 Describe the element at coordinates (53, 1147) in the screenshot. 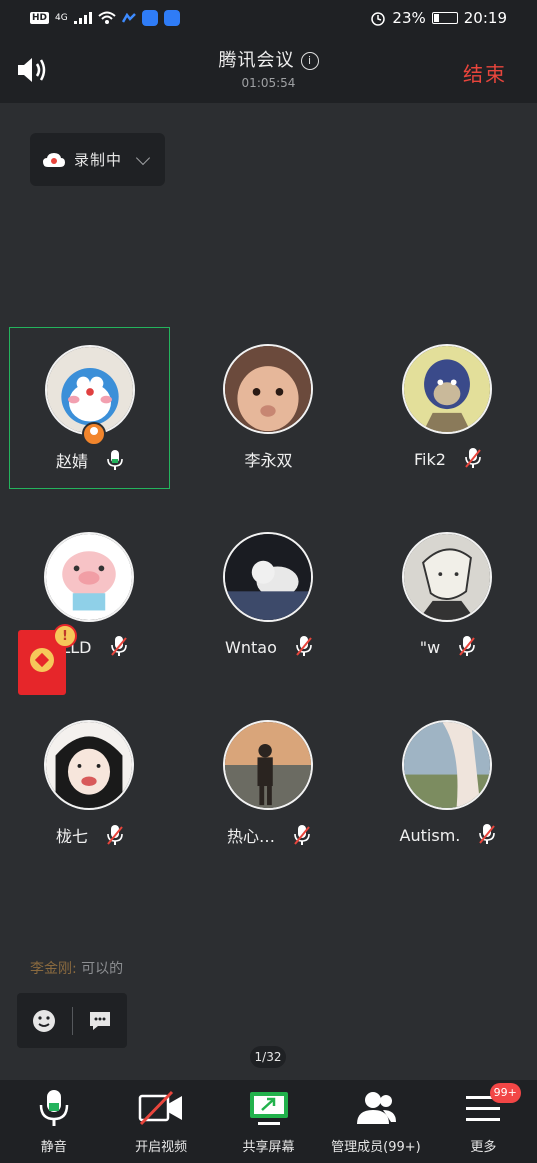

I see `toolbar-label: 静音` at that location.